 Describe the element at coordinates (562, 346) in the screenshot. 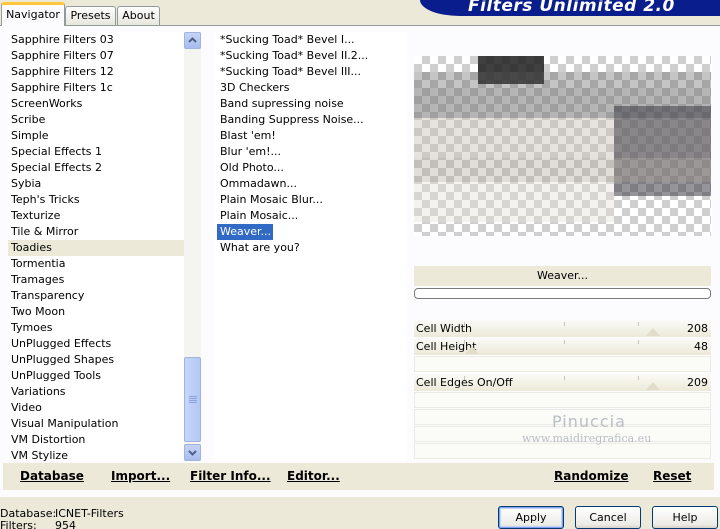

I see `param-slider: Cell Height 48` at that location.